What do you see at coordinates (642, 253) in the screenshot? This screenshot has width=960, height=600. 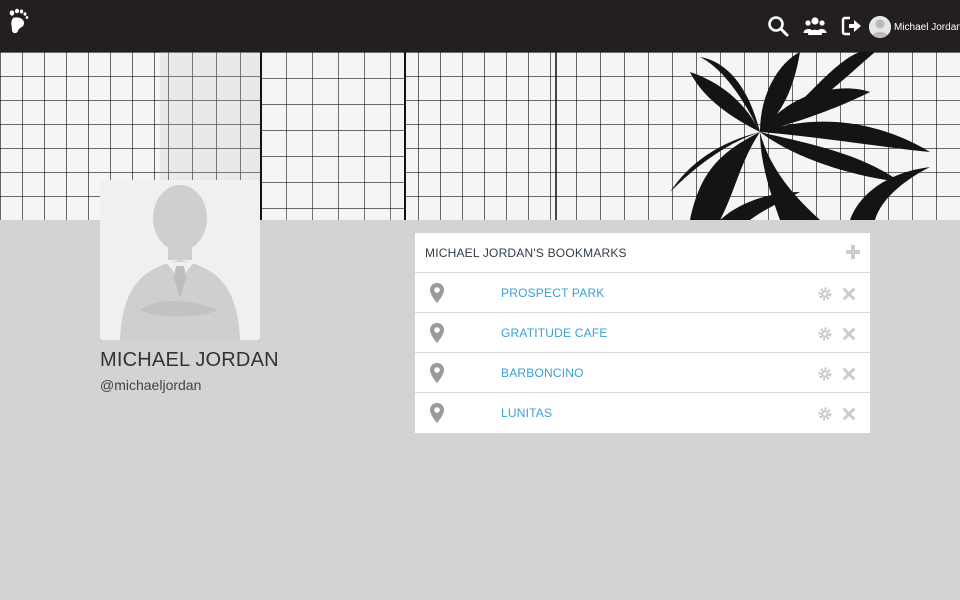 I see `bookmarks-header: MICHAEL JORDAN'S BOOKMARKS` at bounding box center [642, 253].